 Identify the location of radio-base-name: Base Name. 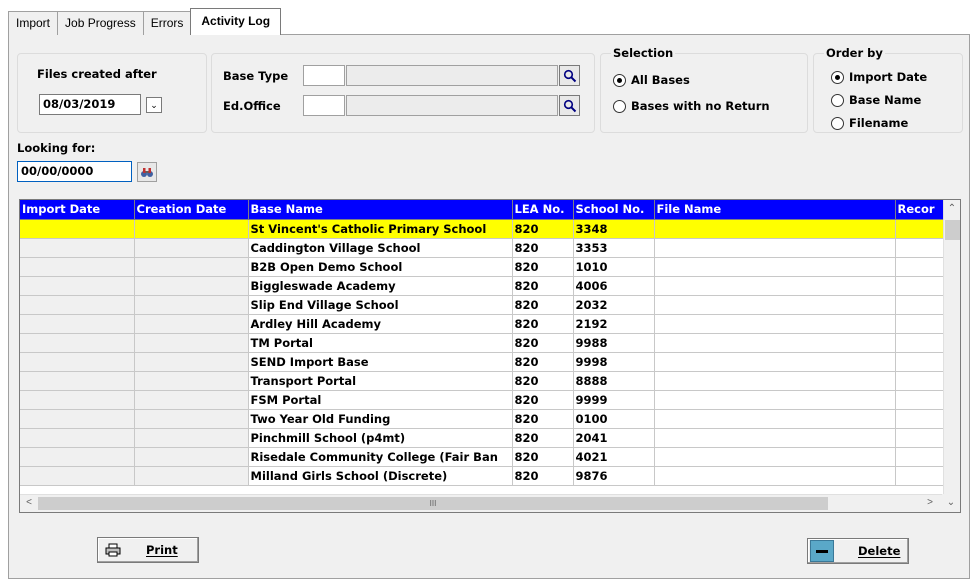
(876, 100).